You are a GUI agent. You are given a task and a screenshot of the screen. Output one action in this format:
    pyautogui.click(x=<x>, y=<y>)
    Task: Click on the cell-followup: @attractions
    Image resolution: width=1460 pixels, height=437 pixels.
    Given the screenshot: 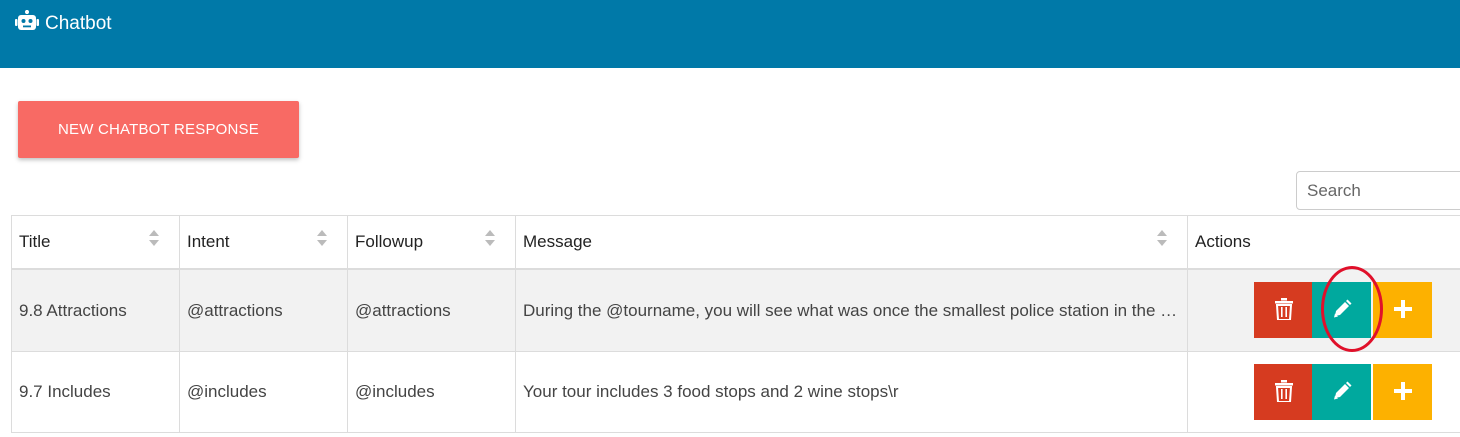 What is the action you would take?
    pyautogui.click(x=431, y=310)
    